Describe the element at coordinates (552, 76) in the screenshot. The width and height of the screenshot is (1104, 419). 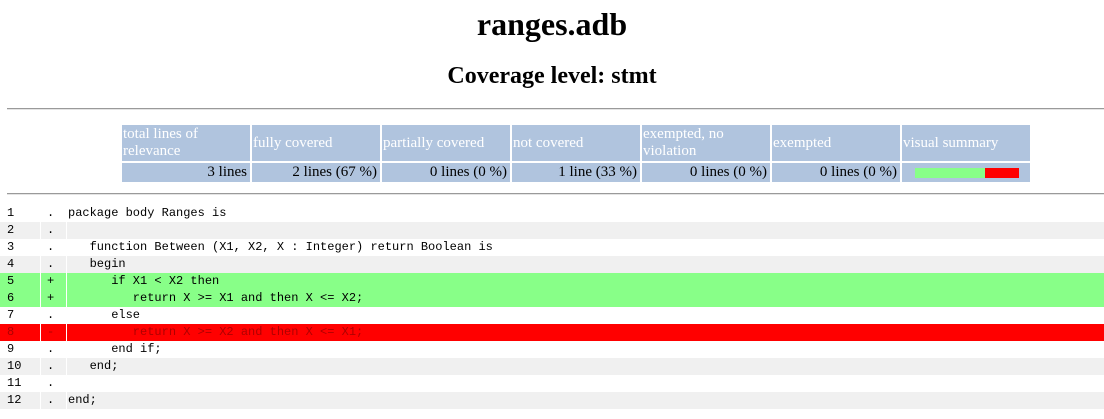
I see `coverage-level-heading: Coverage level: stmt` at that location.